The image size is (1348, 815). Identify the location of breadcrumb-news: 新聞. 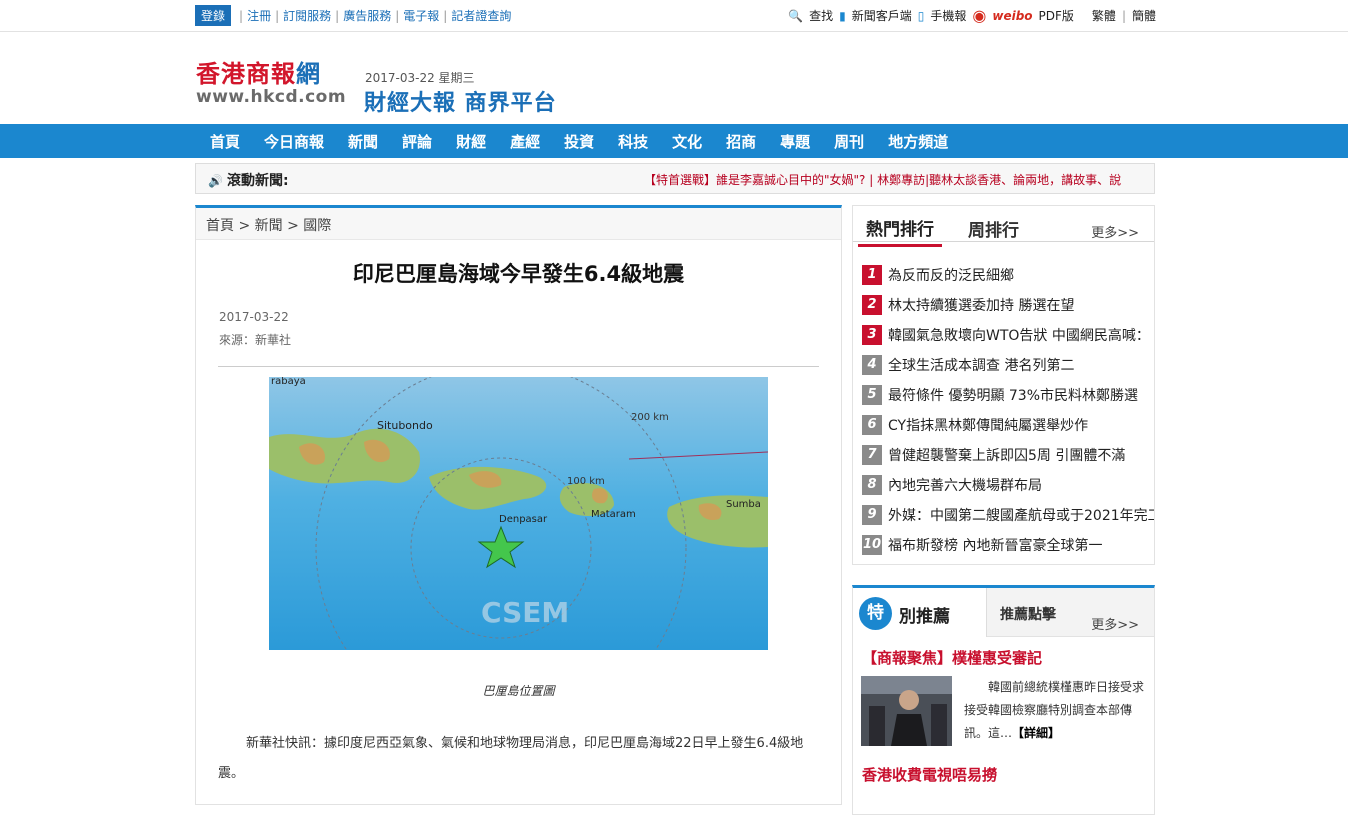
(269, 226).